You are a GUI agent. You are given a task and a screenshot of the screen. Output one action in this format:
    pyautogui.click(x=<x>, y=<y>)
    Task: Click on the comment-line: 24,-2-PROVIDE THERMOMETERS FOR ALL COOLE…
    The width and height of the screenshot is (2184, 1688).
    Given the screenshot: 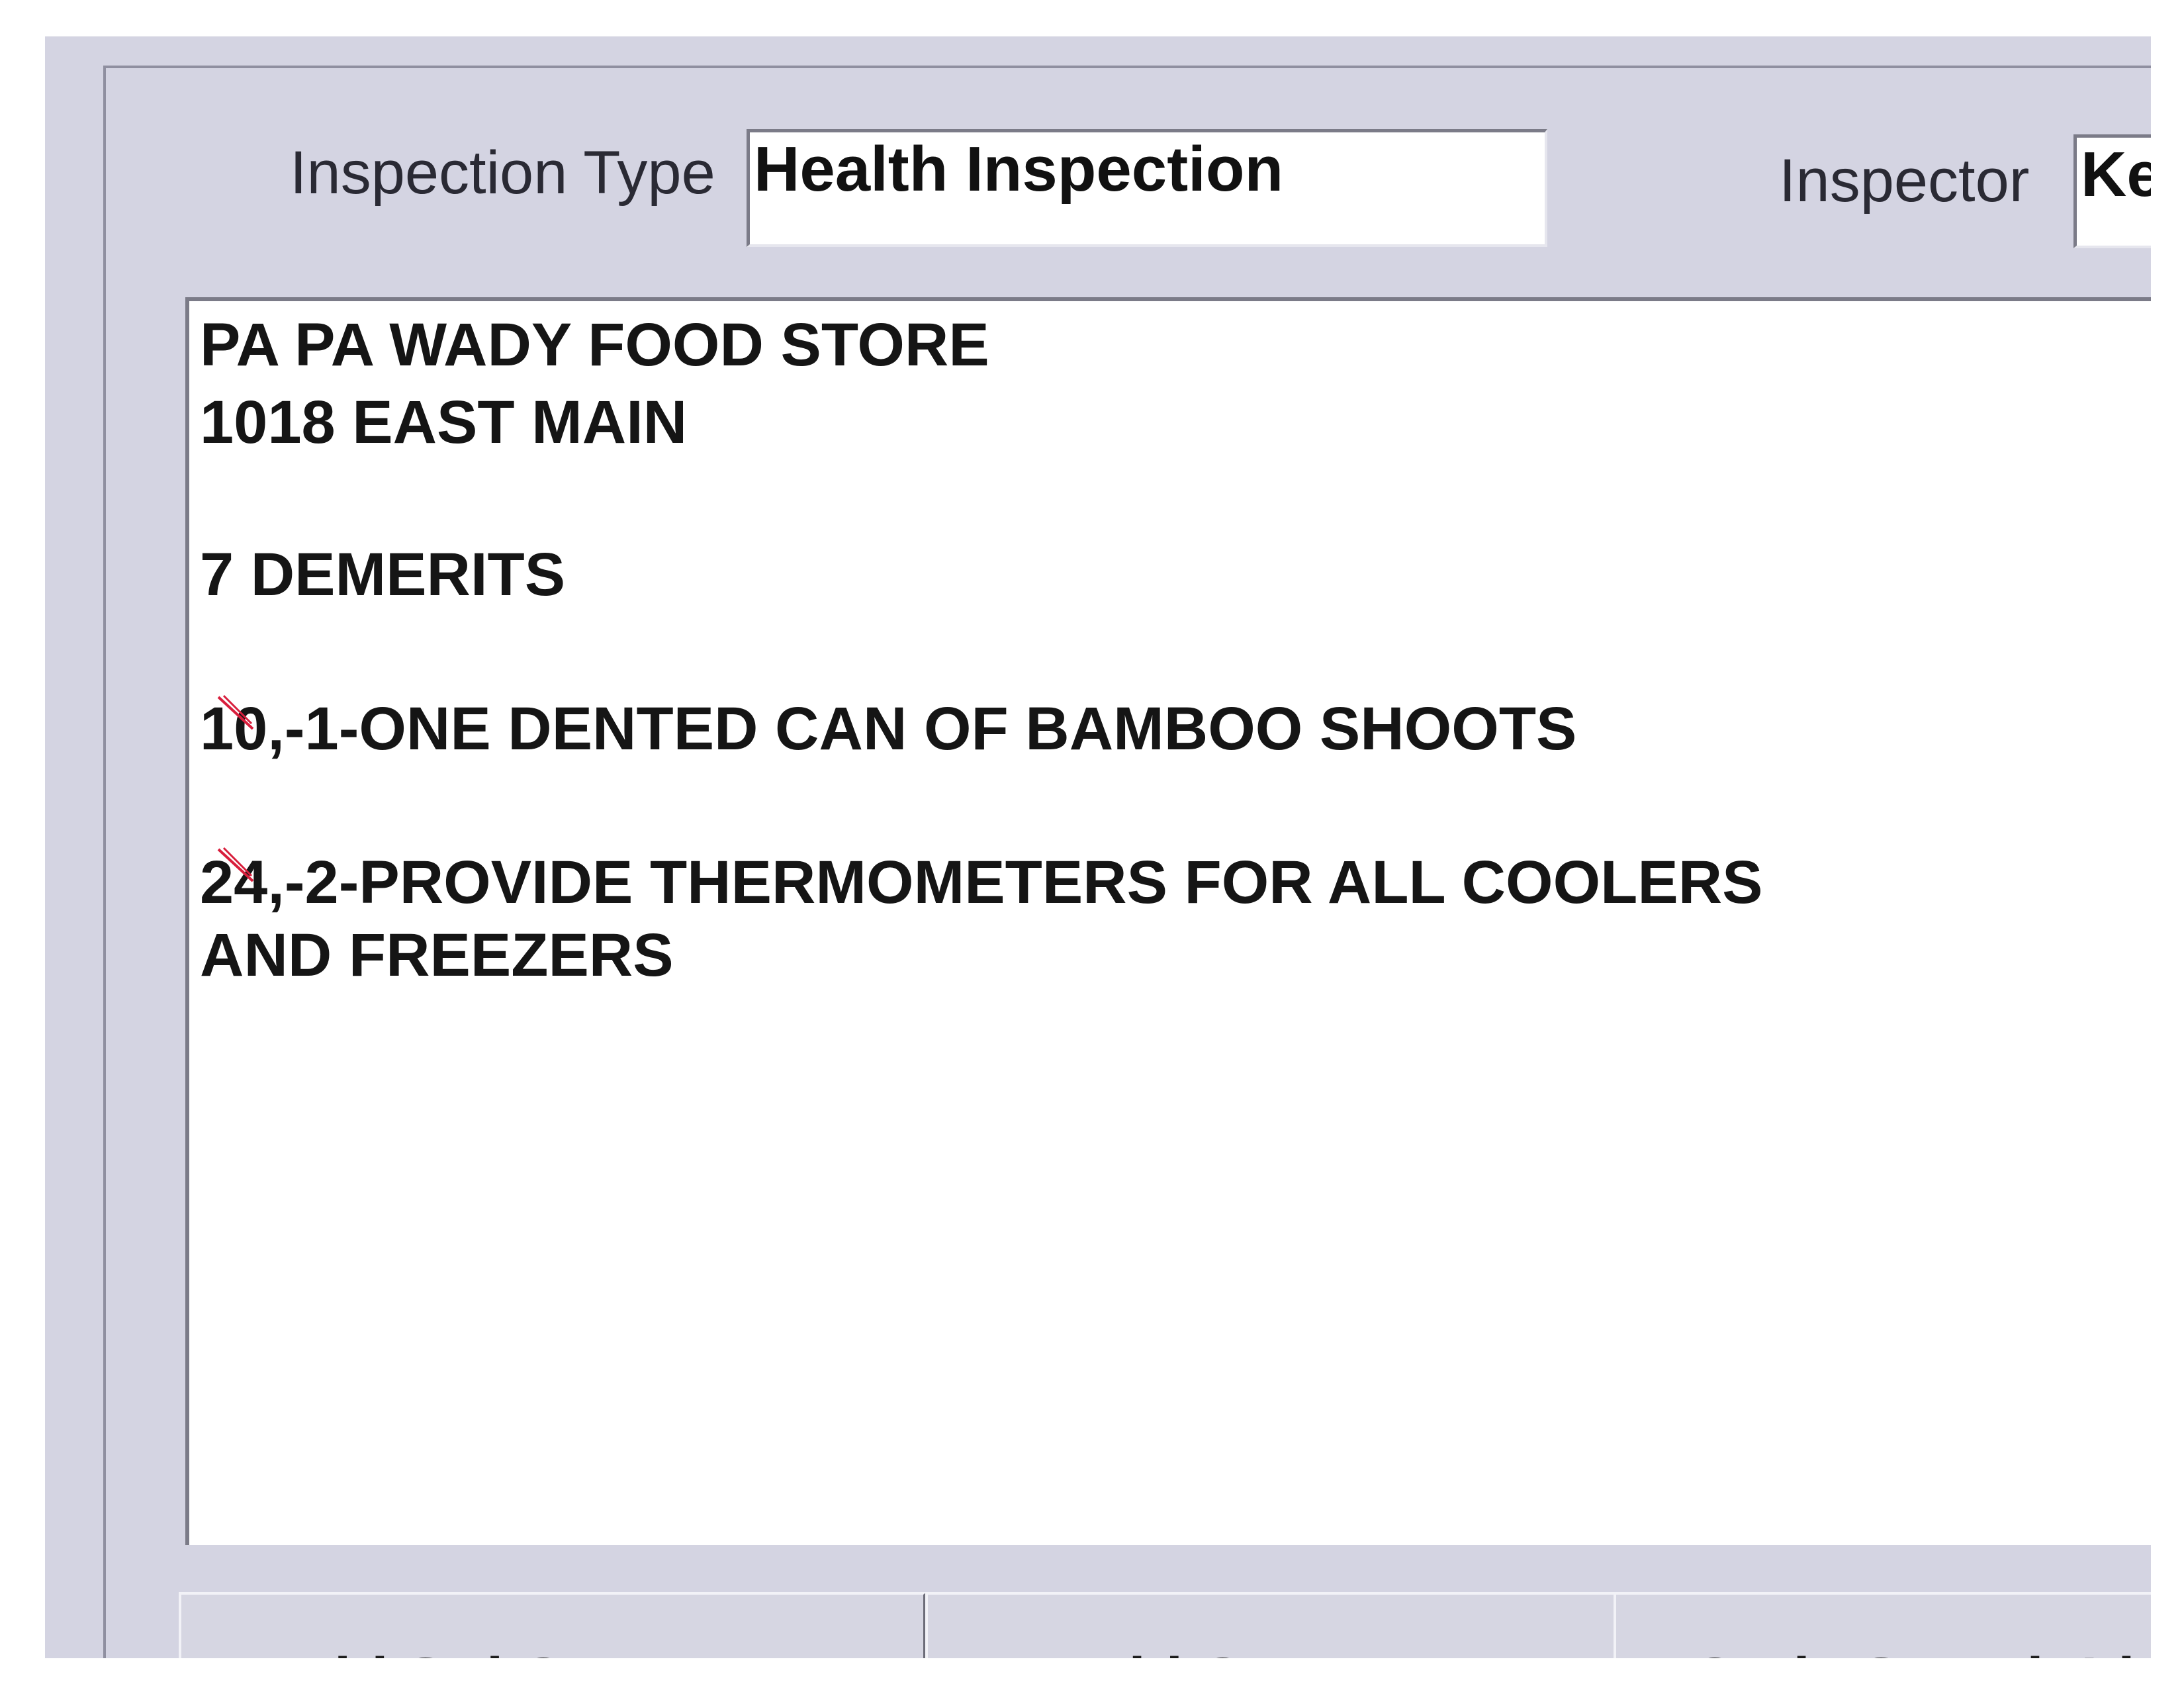 What is the action you would take?
    pyautogui.click(x=981, y=882)
    